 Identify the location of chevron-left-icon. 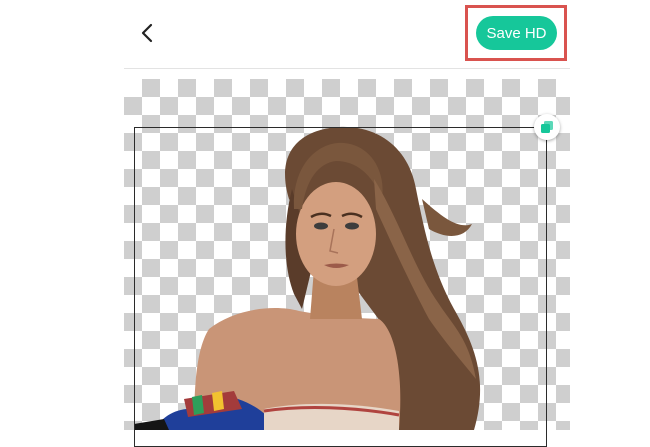
(147, 33).